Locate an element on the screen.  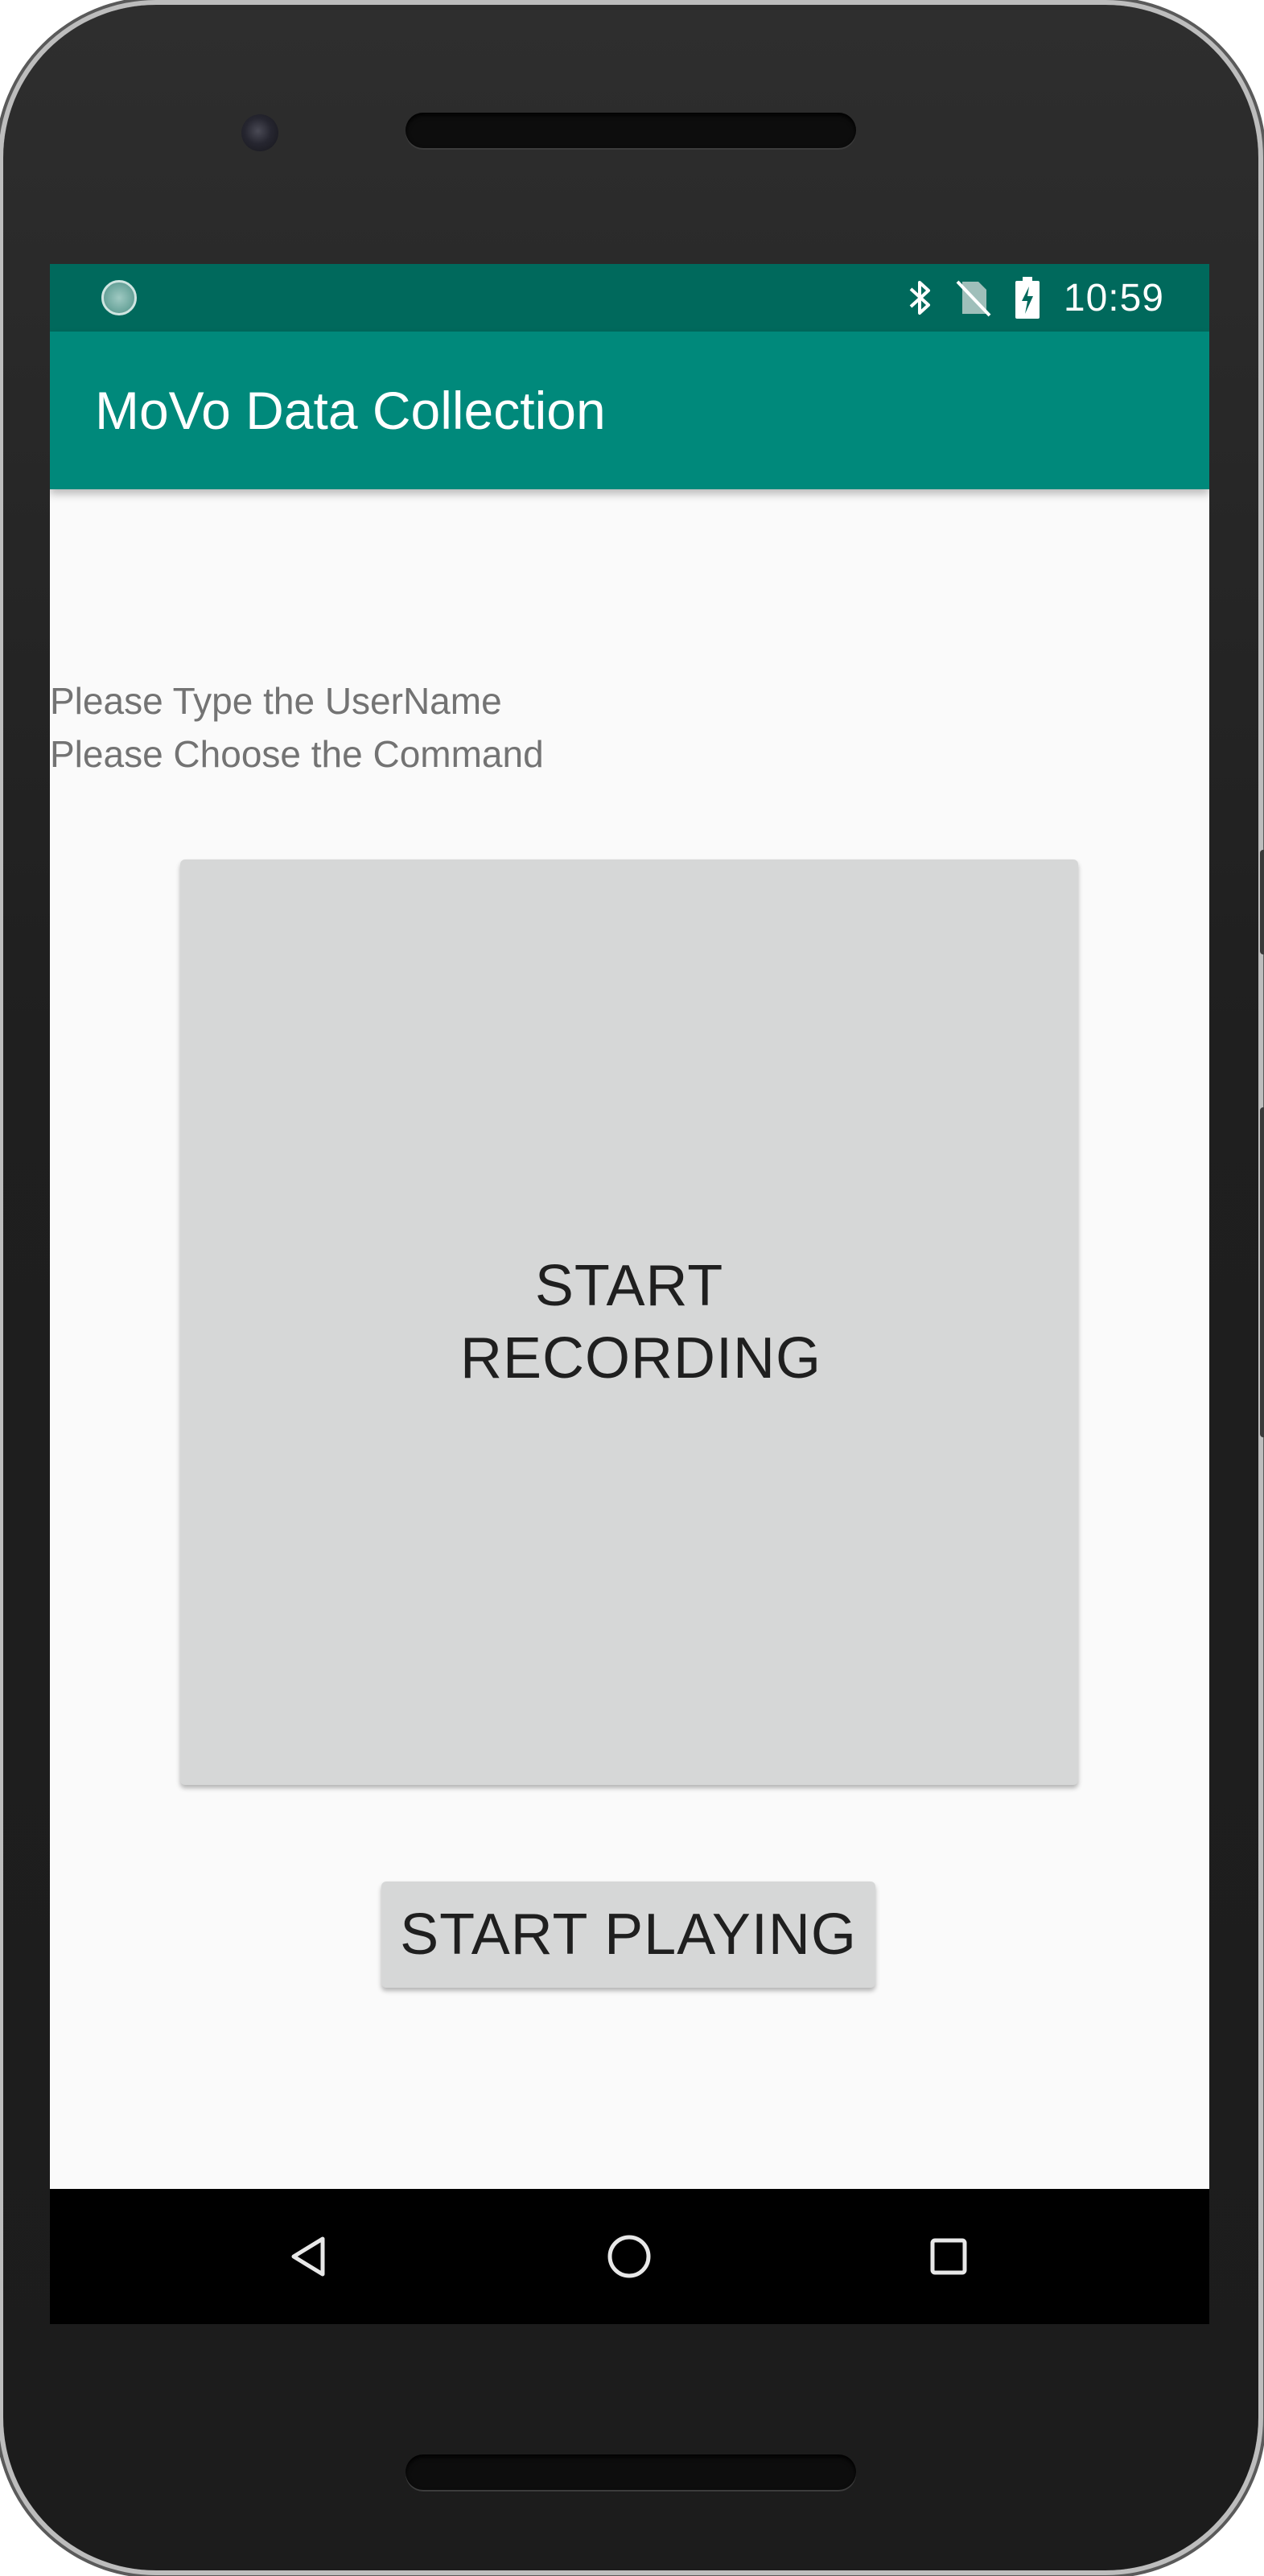
back-icon is located at coordinates (308, 2256).